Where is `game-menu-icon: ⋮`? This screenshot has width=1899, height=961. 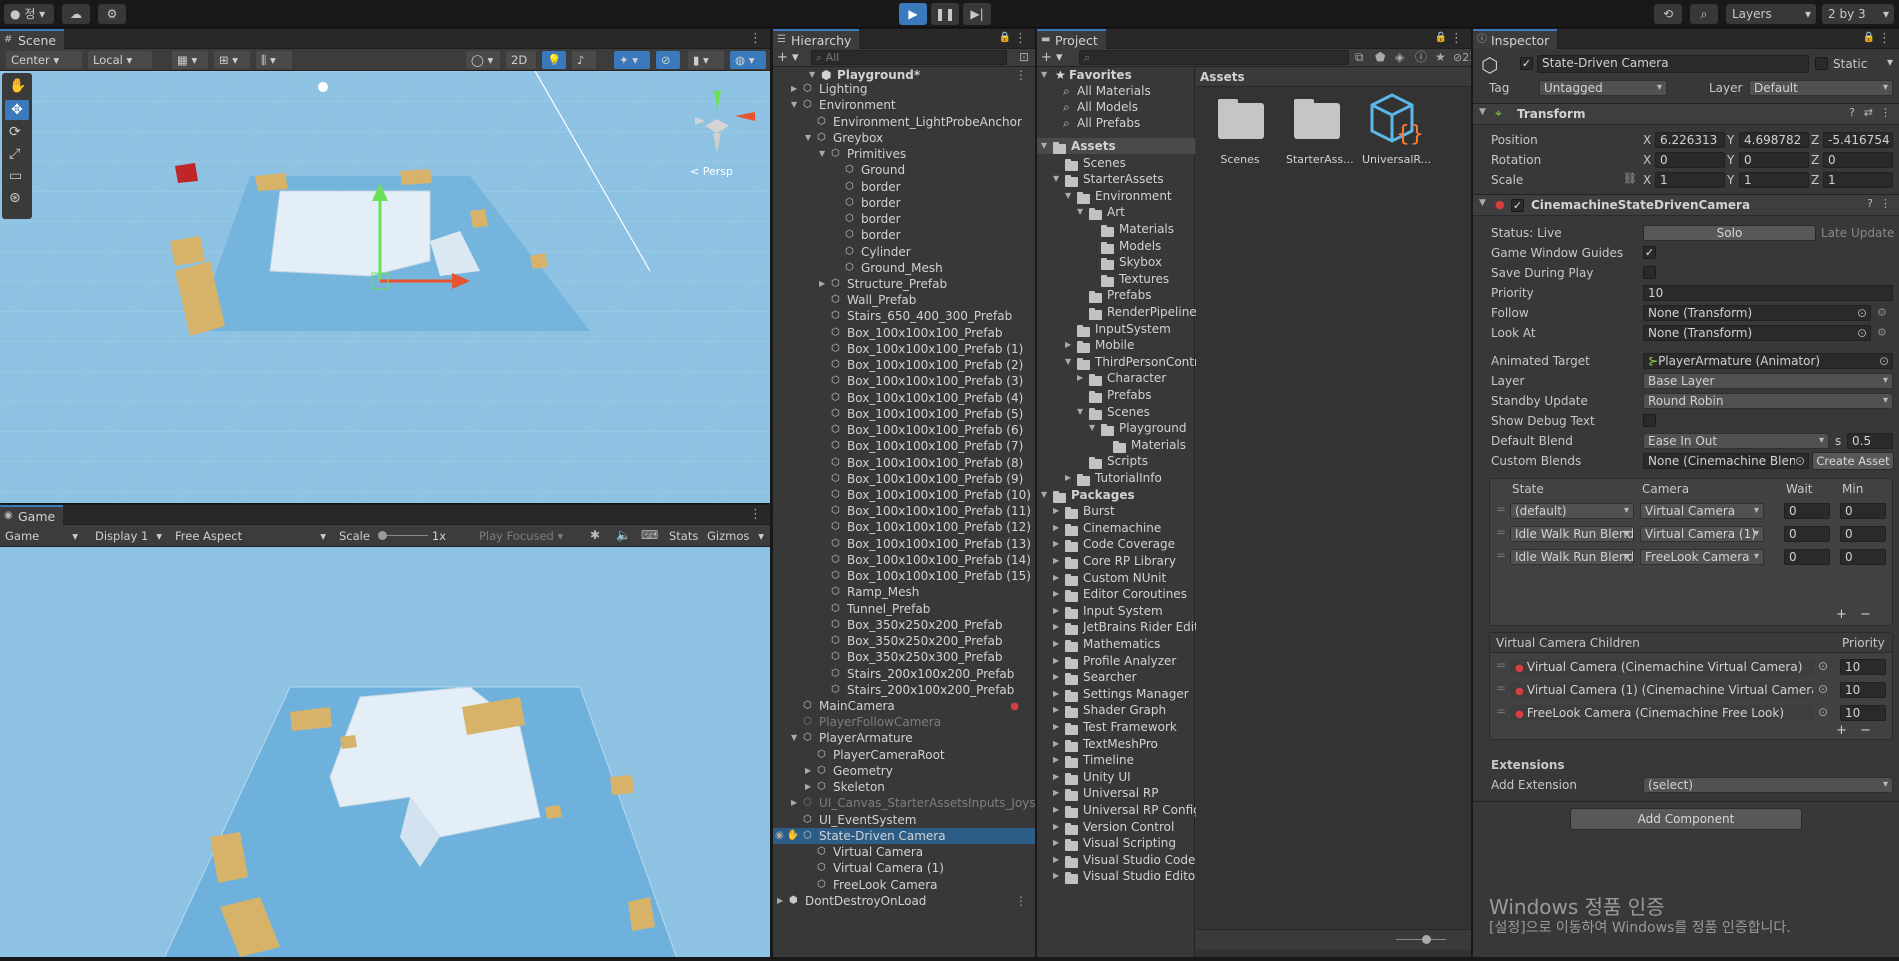 game-menu-icon: ⋮ is located at coordinates (755, 514).